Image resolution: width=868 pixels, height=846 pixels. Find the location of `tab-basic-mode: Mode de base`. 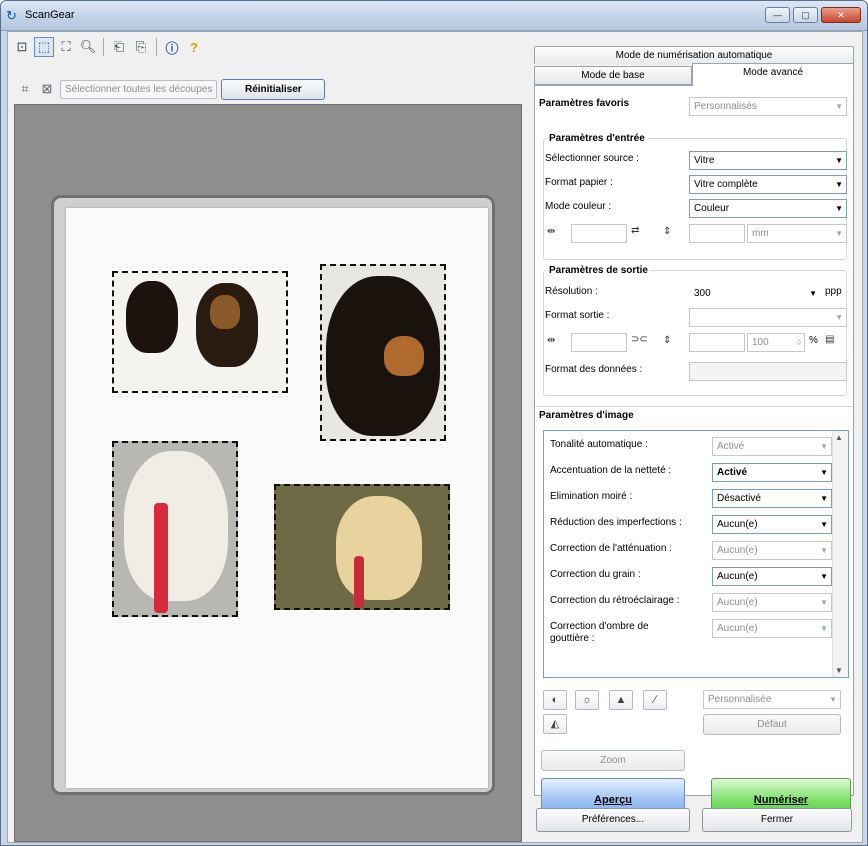

tab-basic-mode: Mode de base is located at coordinates (613, 75).